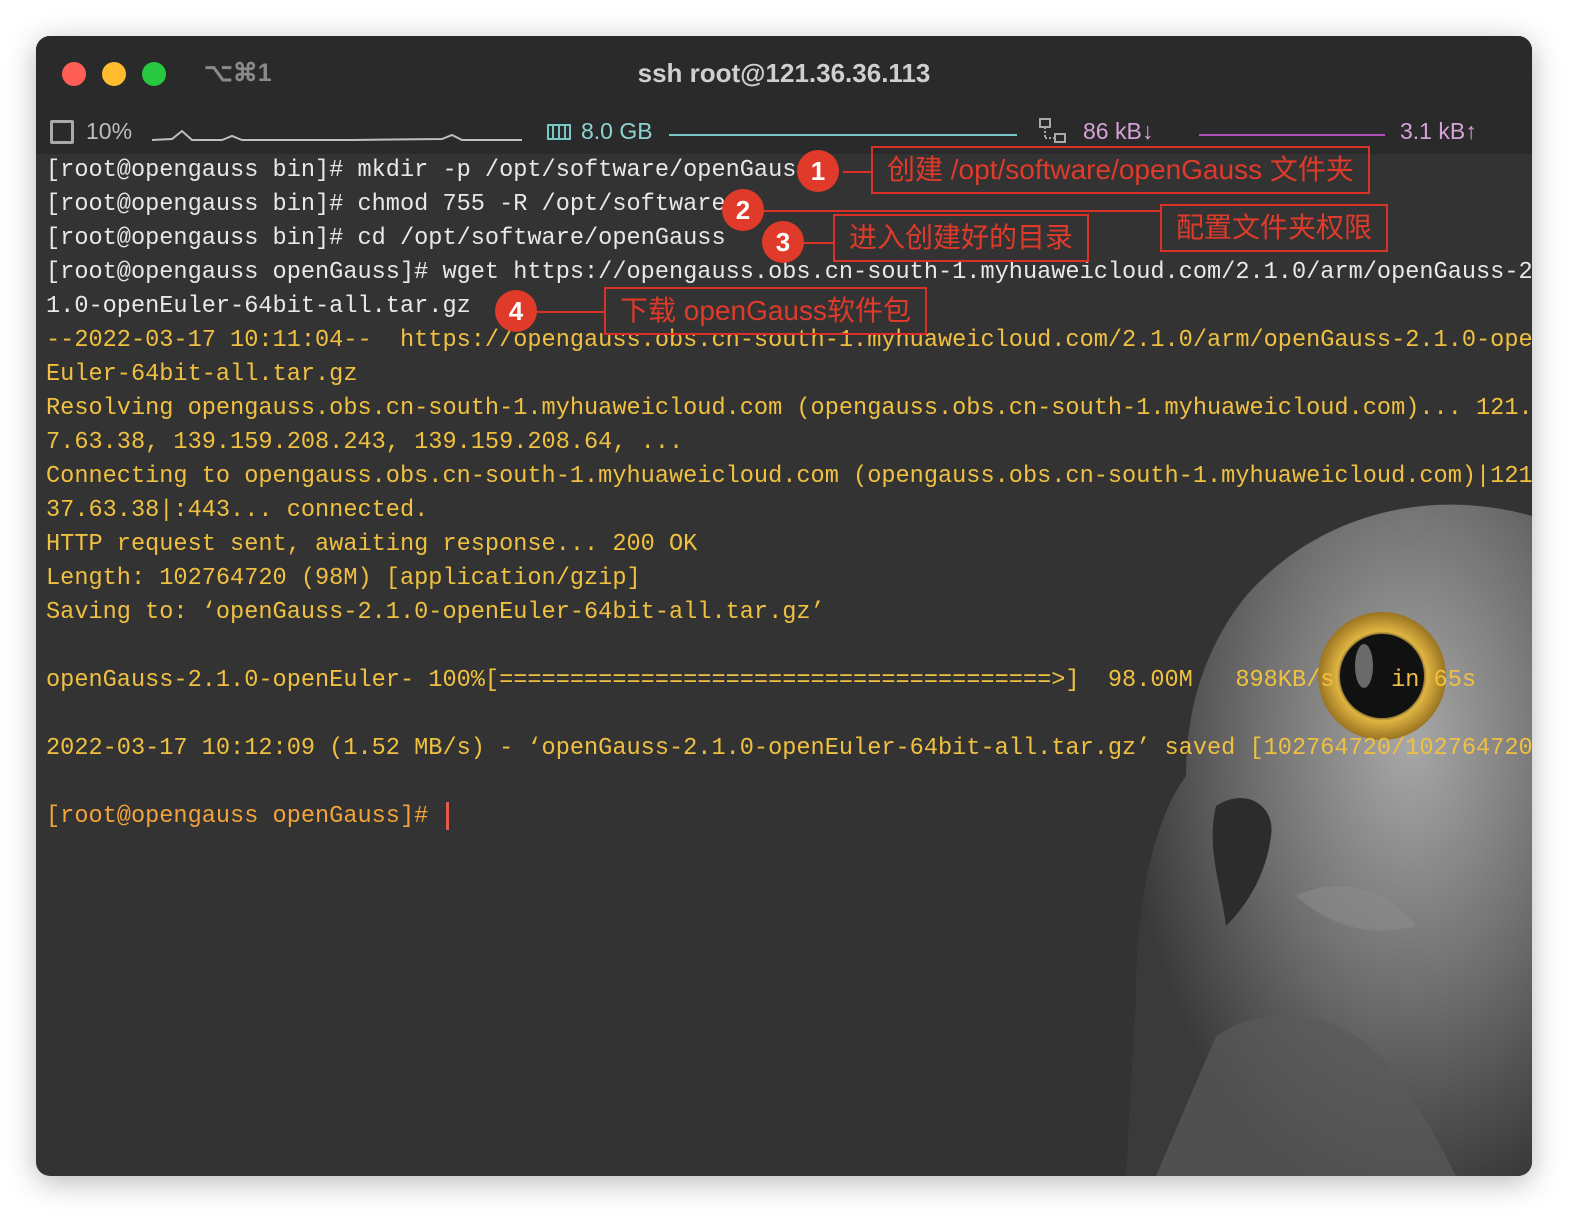 The height and width of the screenshot is (1218, 1576). What do you see at coordinates (1438, 131) in the screenshot?
I see `network-upload: 3.1 kB↑` at bounding box center [1438, 131].